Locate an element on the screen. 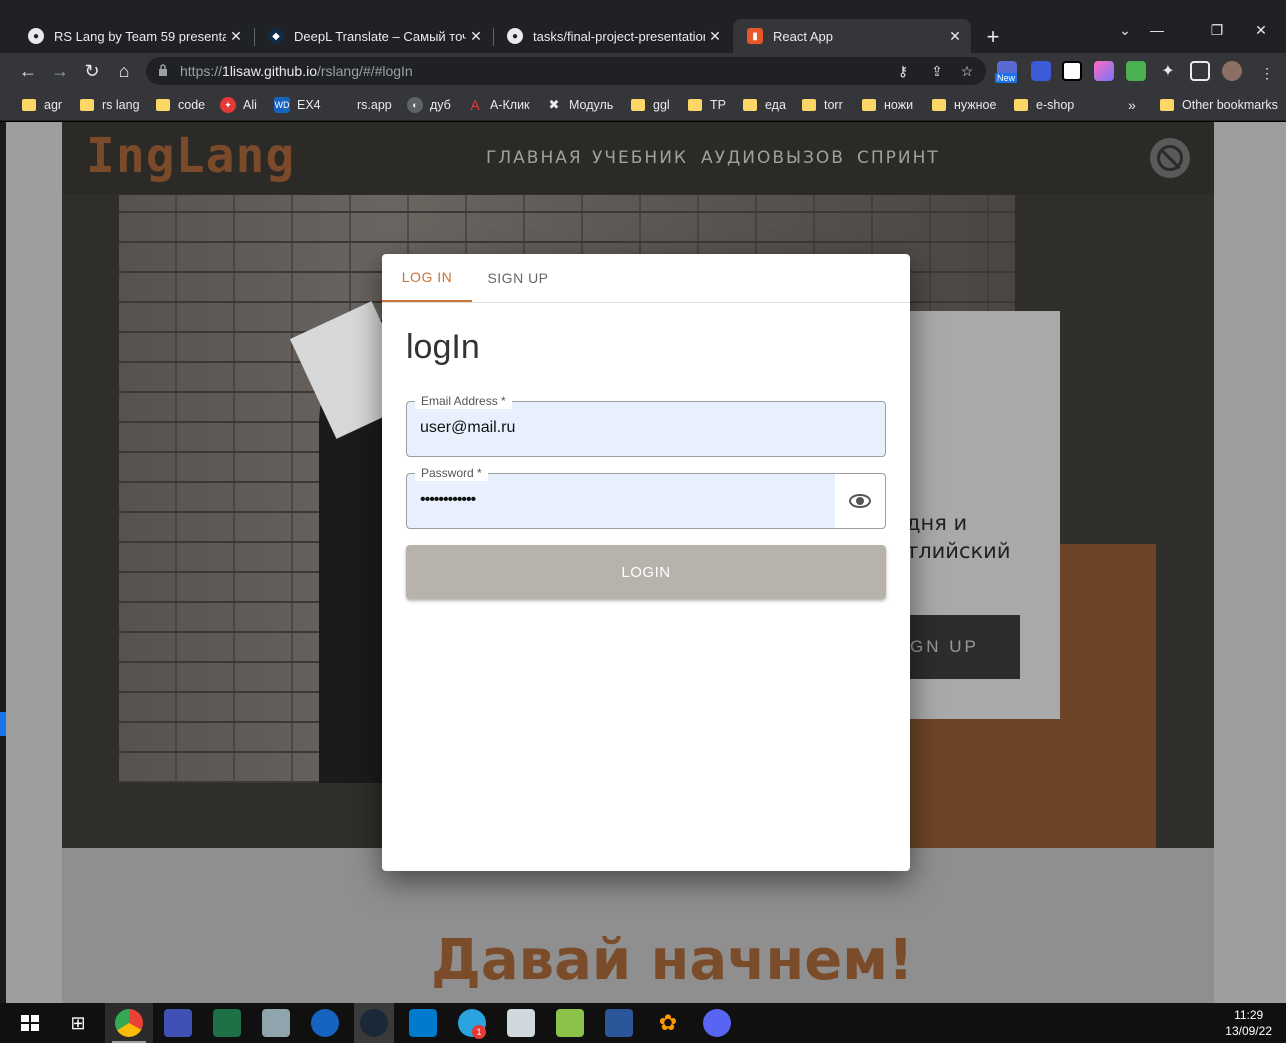 The width and height of the screenshot is (1286, 1043). hero-text-line: тлийский is located at coordinates (958, 551).